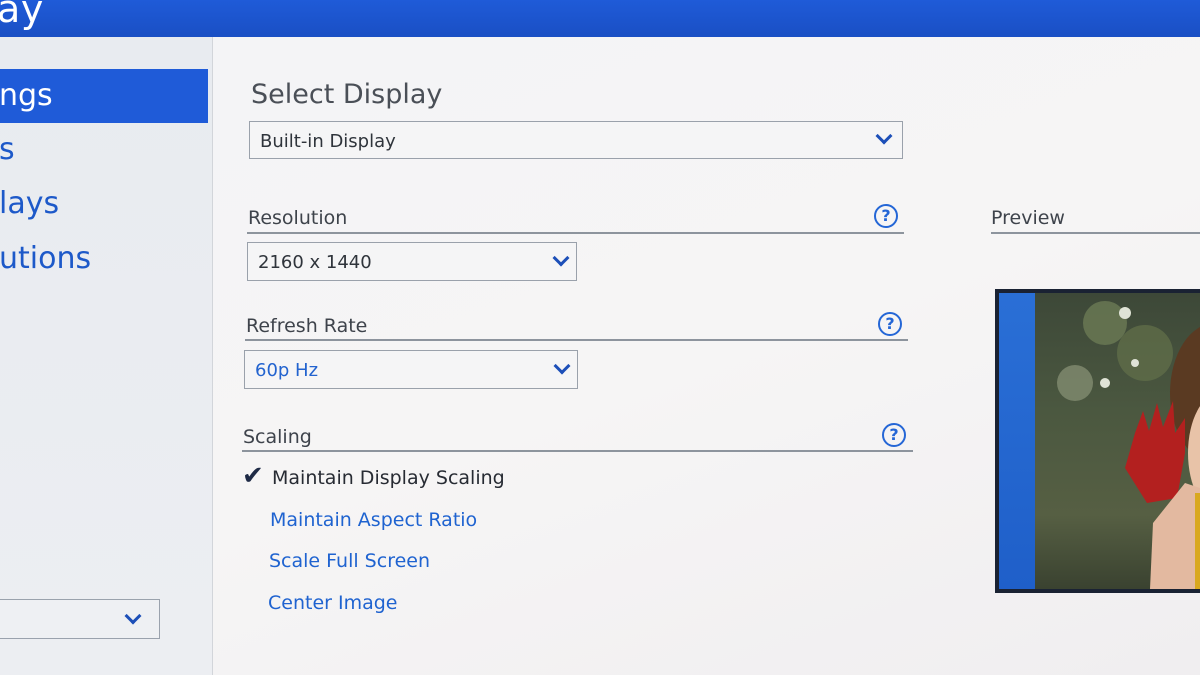 The height and width of the screenshot is (675, 1200). Describe the element at coordinates (46, 258) in the screenshot. I see `sidebar-item-label: utions` at that location.